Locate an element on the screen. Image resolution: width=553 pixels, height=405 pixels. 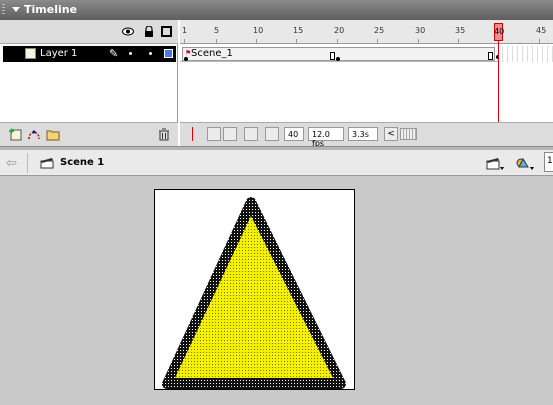
layer-page-icon is located at coordinates (30, 53).